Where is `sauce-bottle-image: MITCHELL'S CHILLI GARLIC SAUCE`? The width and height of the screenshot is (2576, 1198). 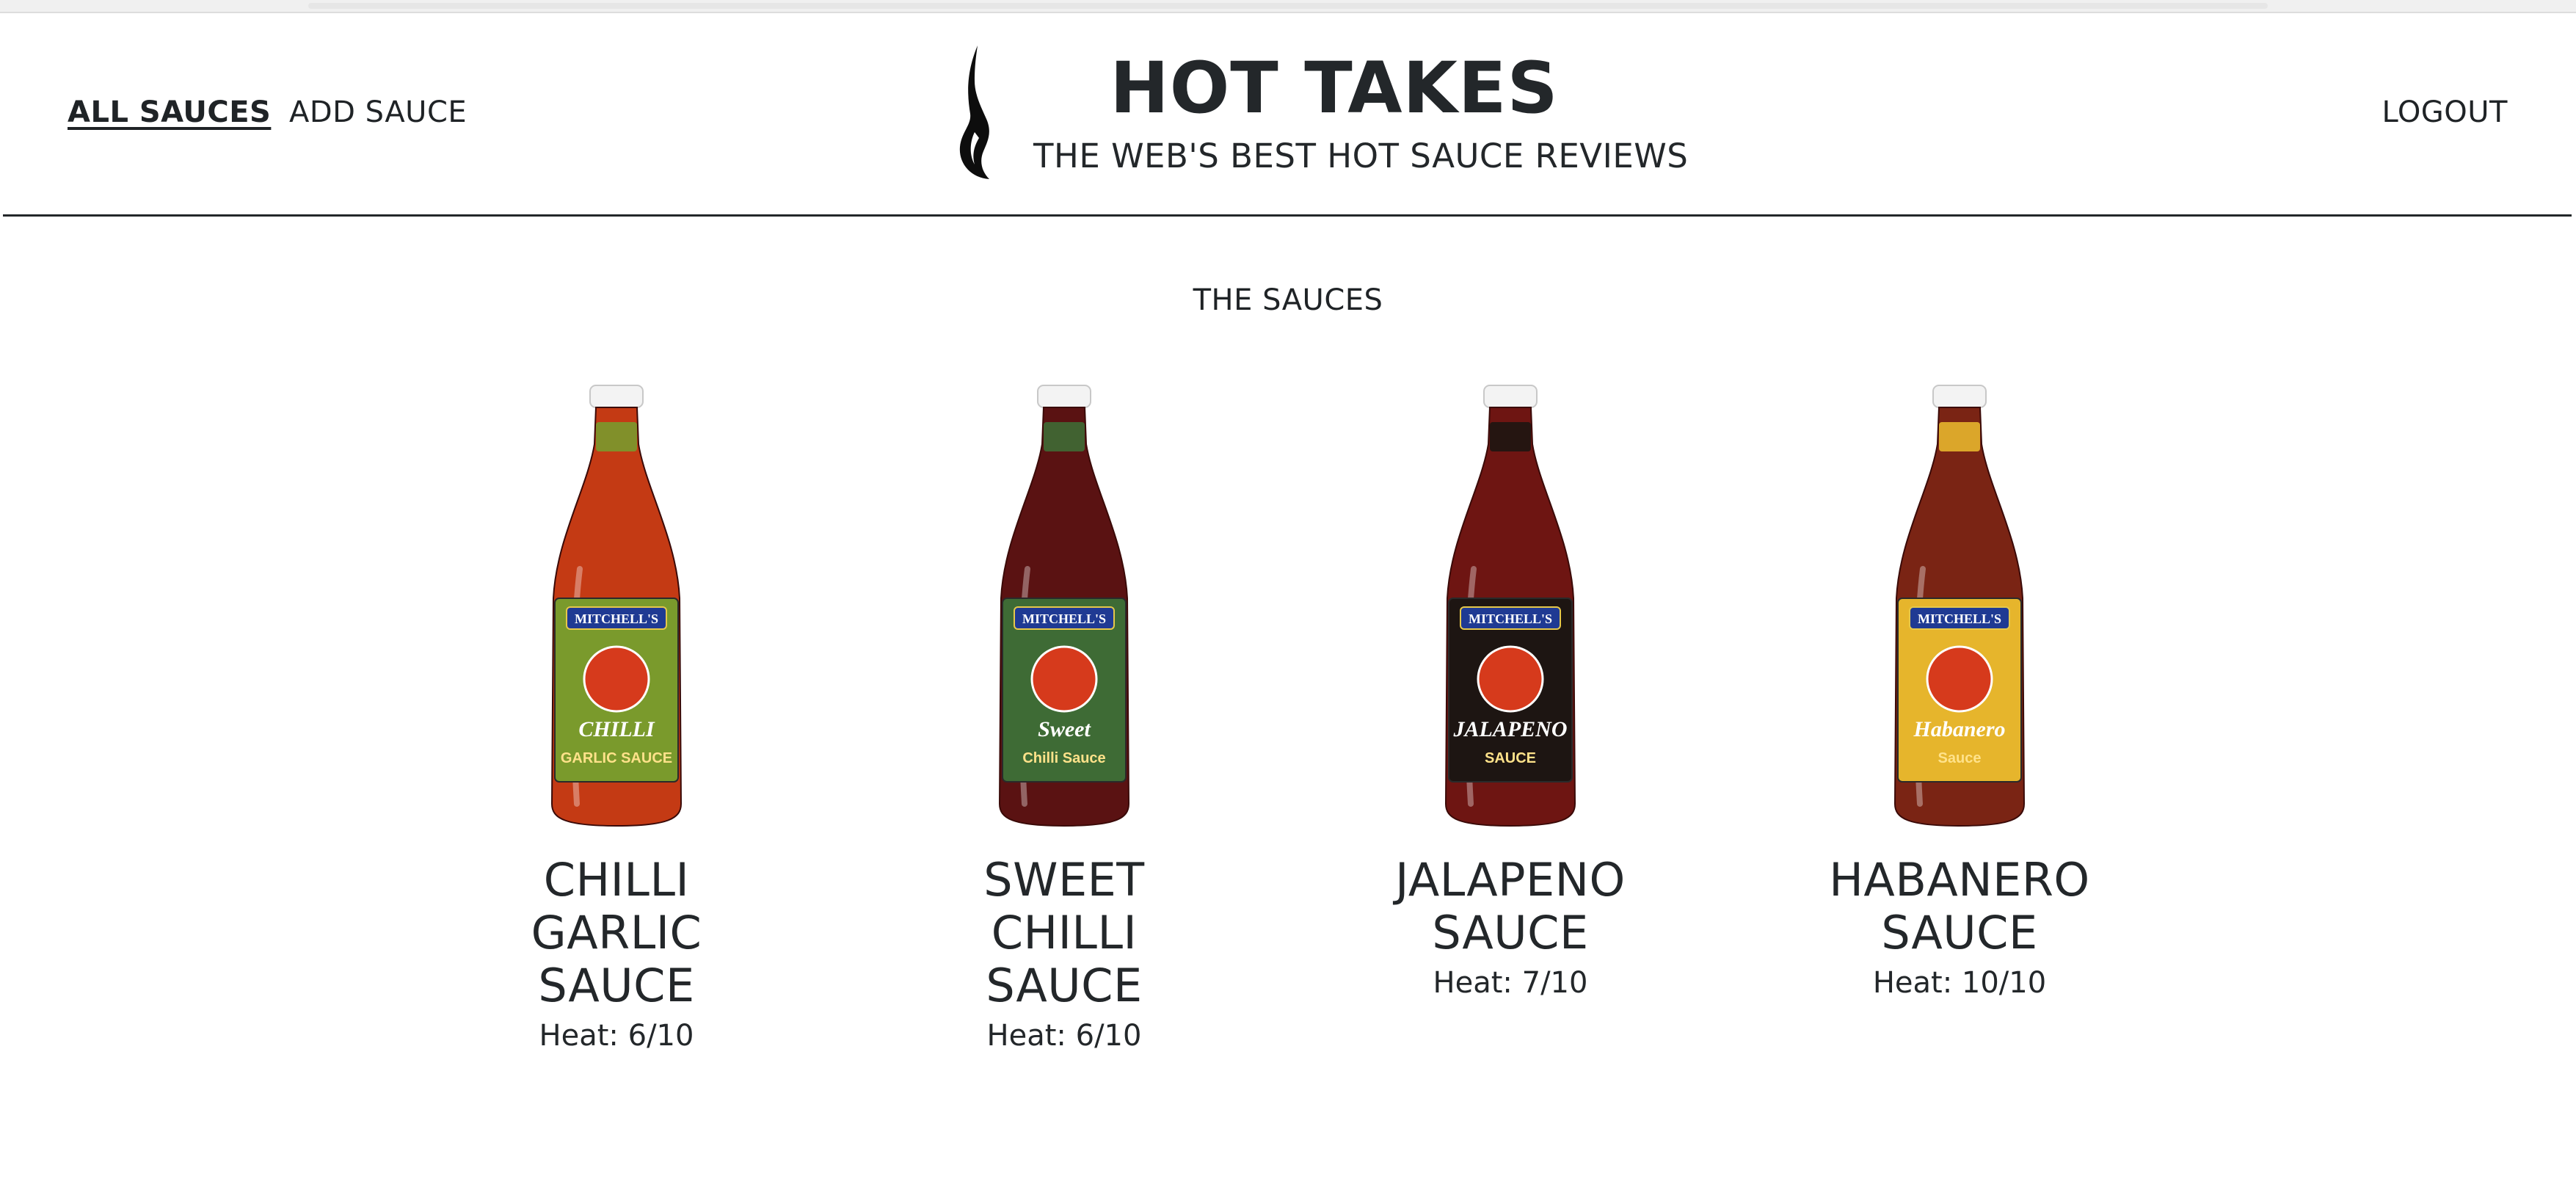 sauce-bottle-image: MITCHELL'S CHILLI GARLIC SAUCE is located at coordinates (616, 606).